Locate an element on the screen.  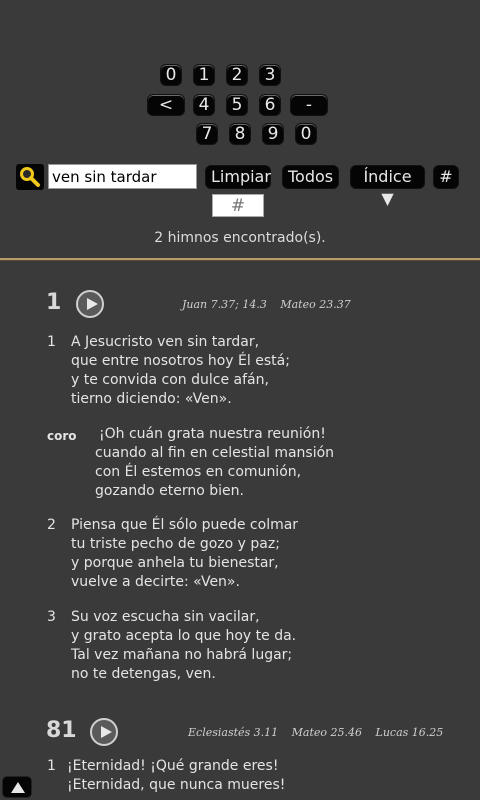
hymn-number: 81 is located at coordinates (61, 730).